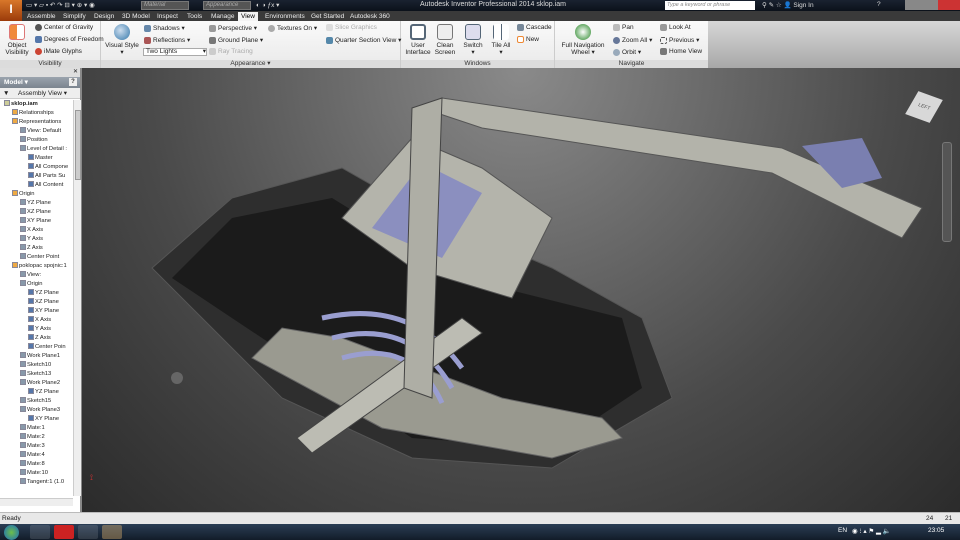 This screenshot has height=540, width=960. Describe the element at coordinates (292, 28) in the screenshot. I see `textures-on-button: Textures On ▾` at that location.